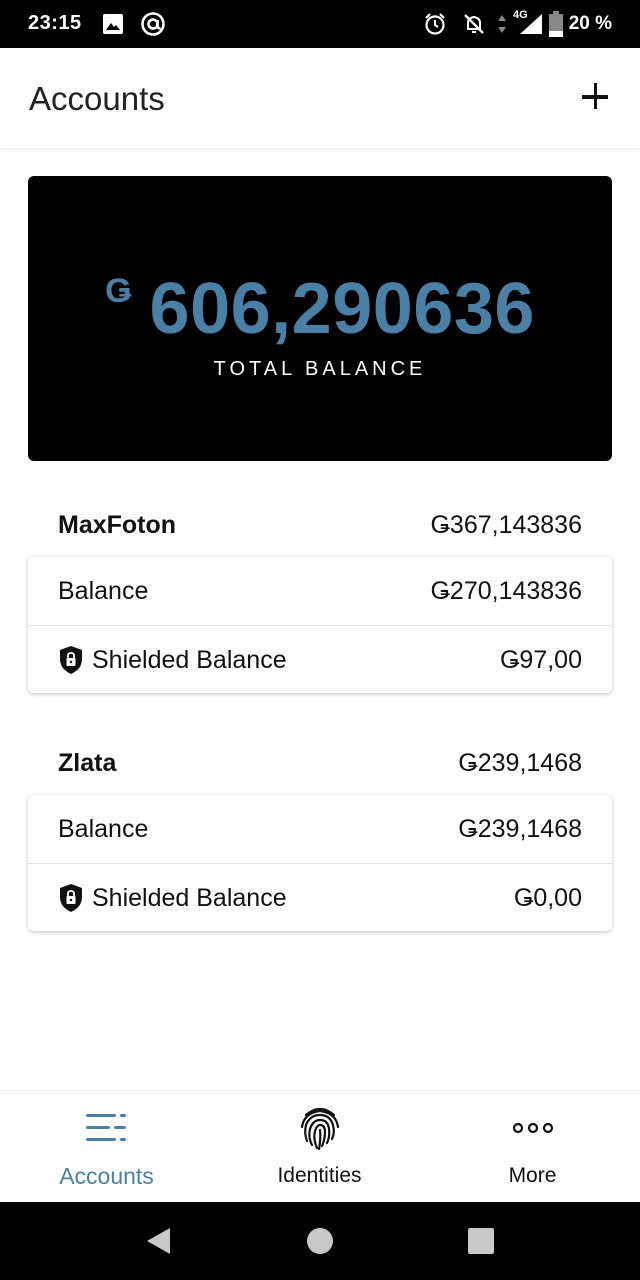 The height and width of the screenshot is (1280, 640). I want to click on shielded-balance-row: Shielded Balance Ǥ0,00, so click(320, 897).